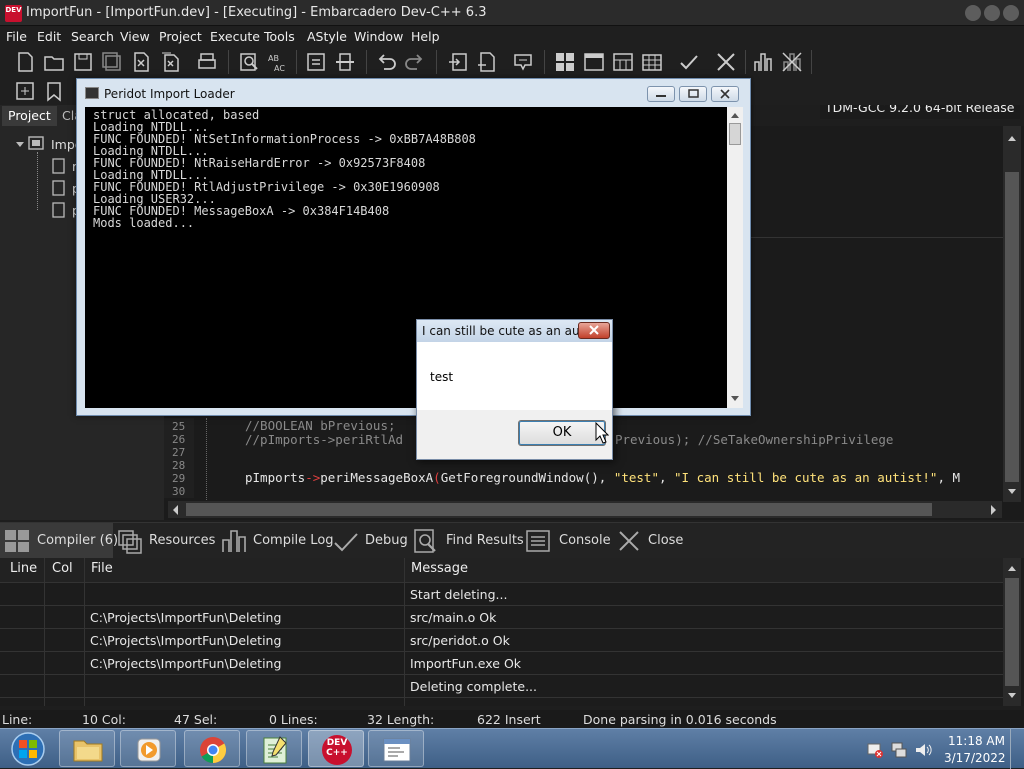 Image resolution: width=1024 pixels, height=769 pixels. What do you see at coordinates (29, 116) in the screenshot?
I see `tab-project: Project` at bounding box center [29, 116].